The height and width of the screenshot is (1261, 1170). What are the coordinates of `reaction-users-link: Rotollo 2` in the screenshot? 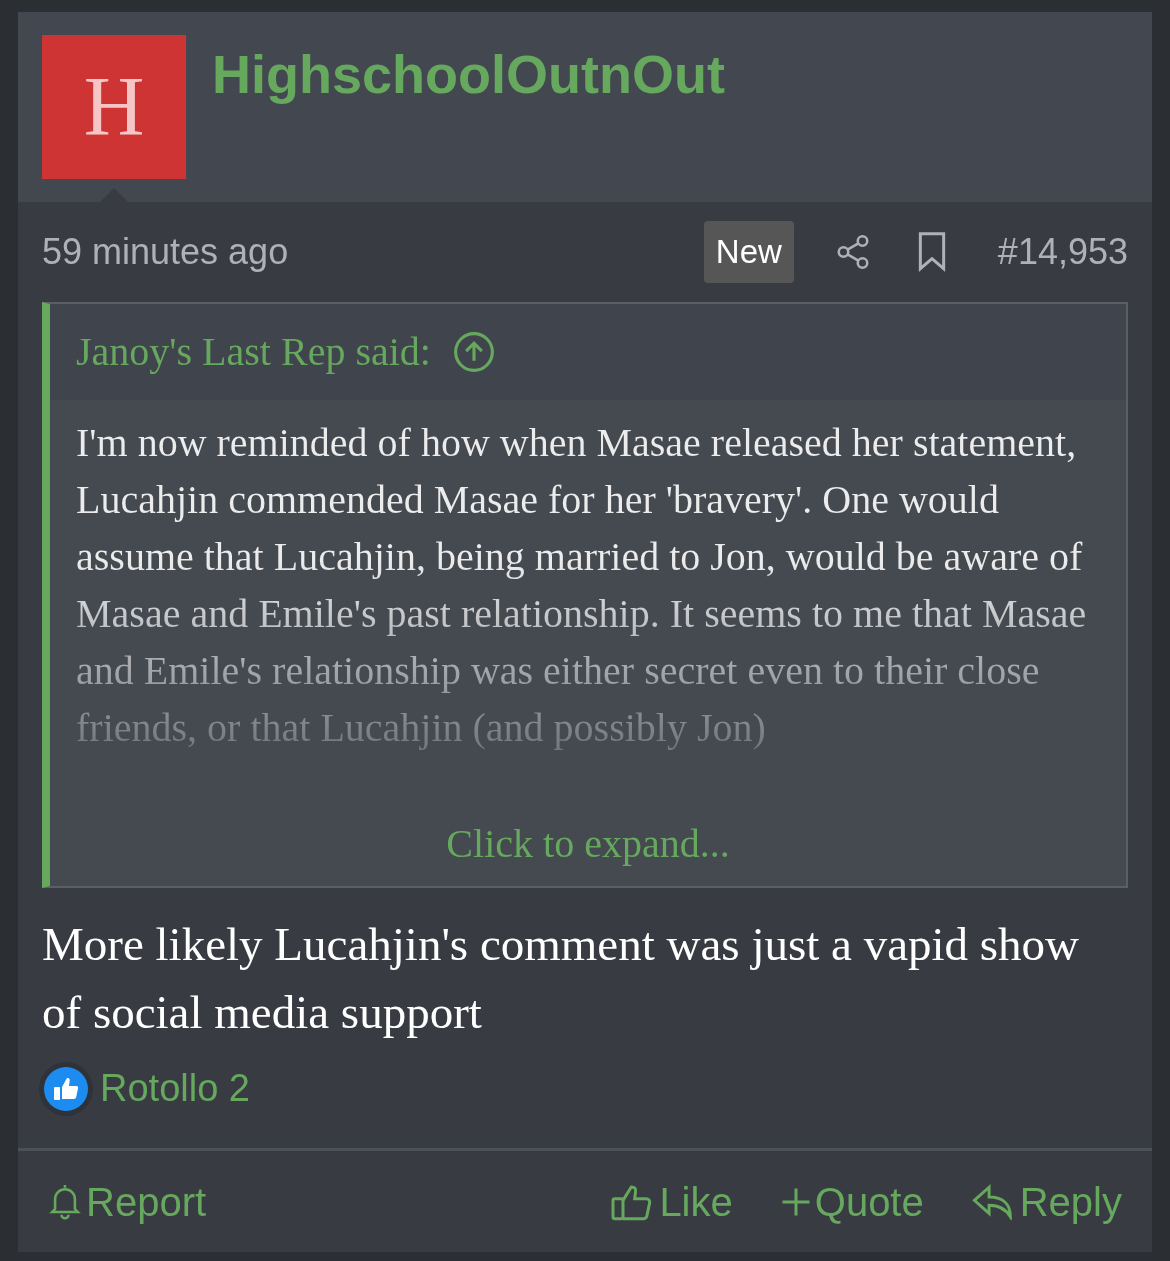 It's located at (175, 1088).